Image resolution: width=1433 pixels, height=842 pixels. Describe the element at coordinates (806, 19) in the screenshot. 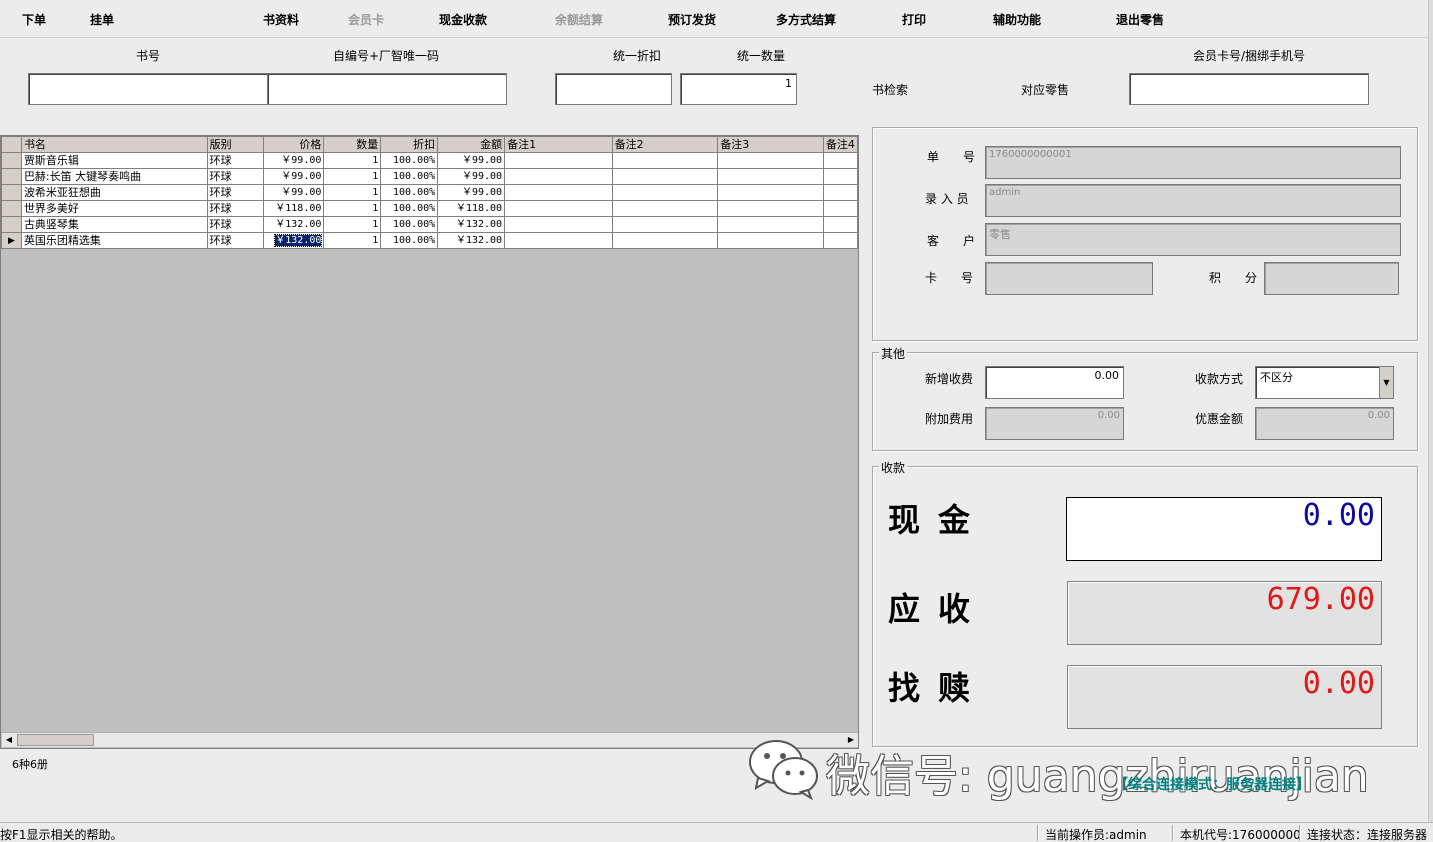

I see `menu-multi-settle: 多方式结算` at that location.